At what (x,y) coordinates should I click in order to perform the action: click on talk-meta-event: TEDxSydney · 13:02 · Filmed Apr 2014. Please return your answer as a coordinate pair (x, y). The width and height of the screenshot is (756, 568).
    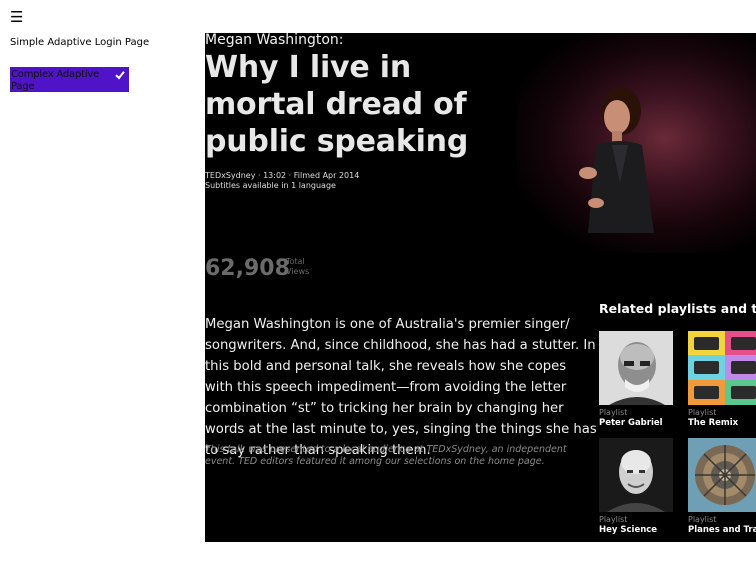
    Looking at the image, I should click on (282, 175).